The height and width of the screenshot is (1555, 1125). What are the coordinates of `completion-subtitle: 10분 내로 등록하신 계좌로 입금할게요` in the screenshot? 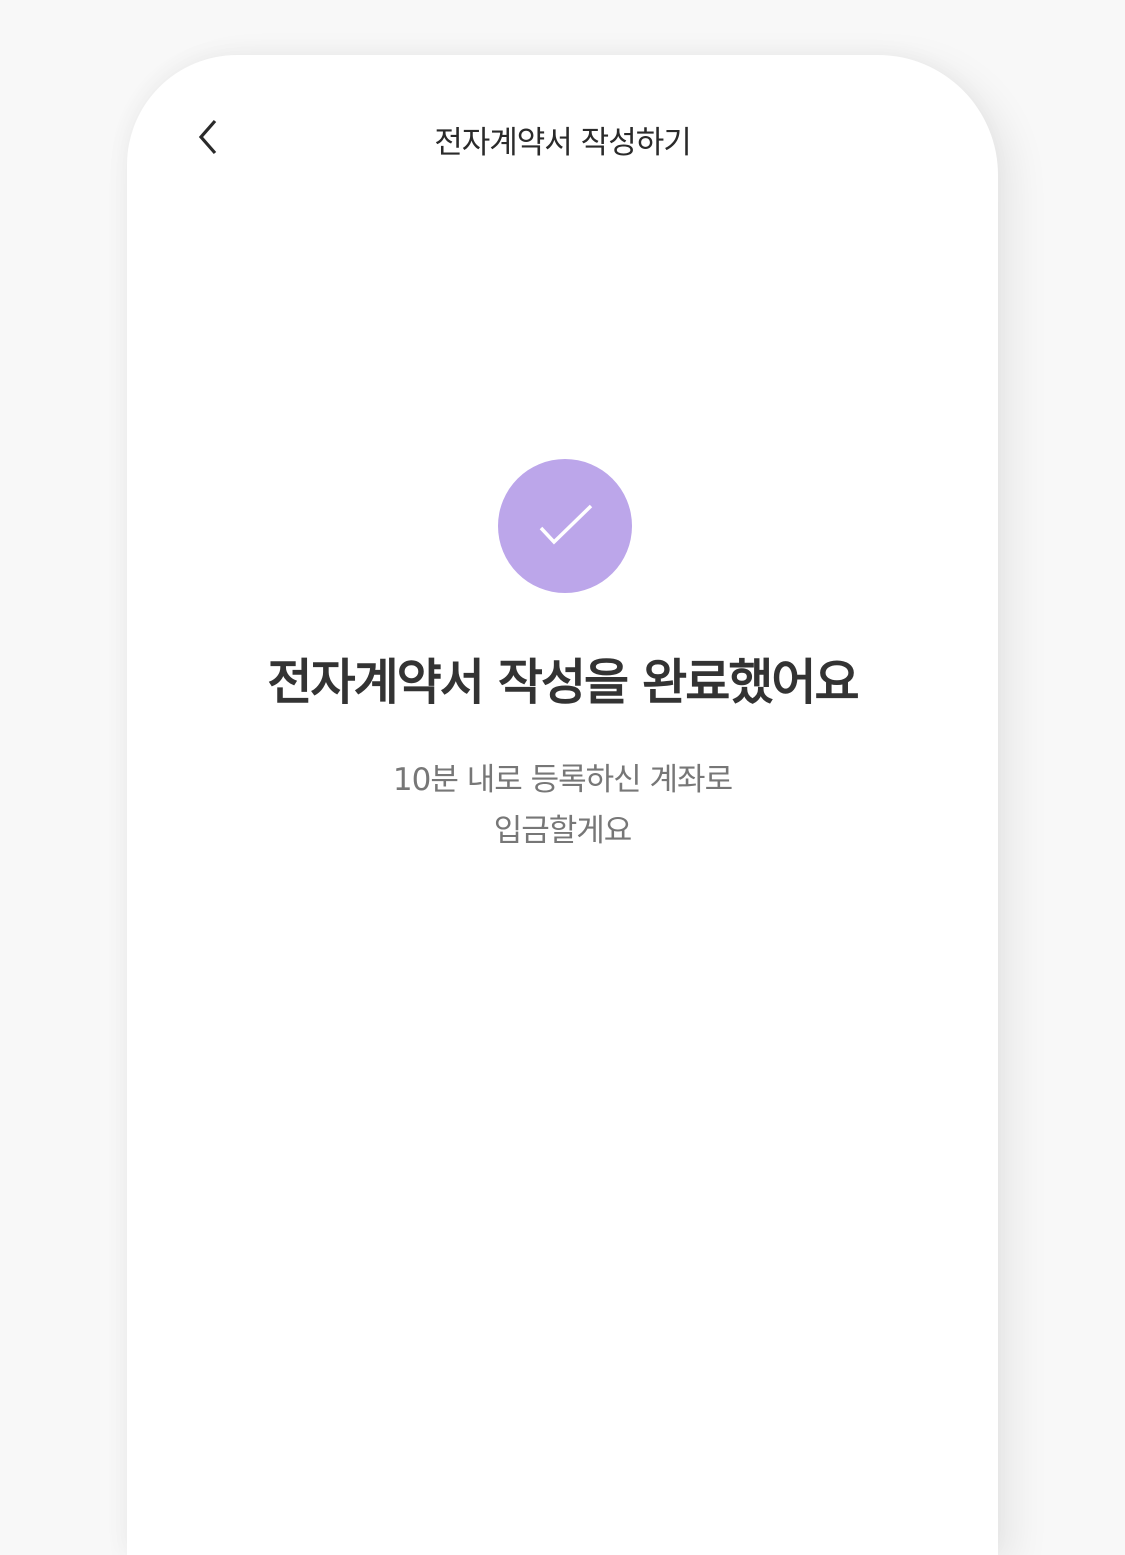 It's located at (562, 806).